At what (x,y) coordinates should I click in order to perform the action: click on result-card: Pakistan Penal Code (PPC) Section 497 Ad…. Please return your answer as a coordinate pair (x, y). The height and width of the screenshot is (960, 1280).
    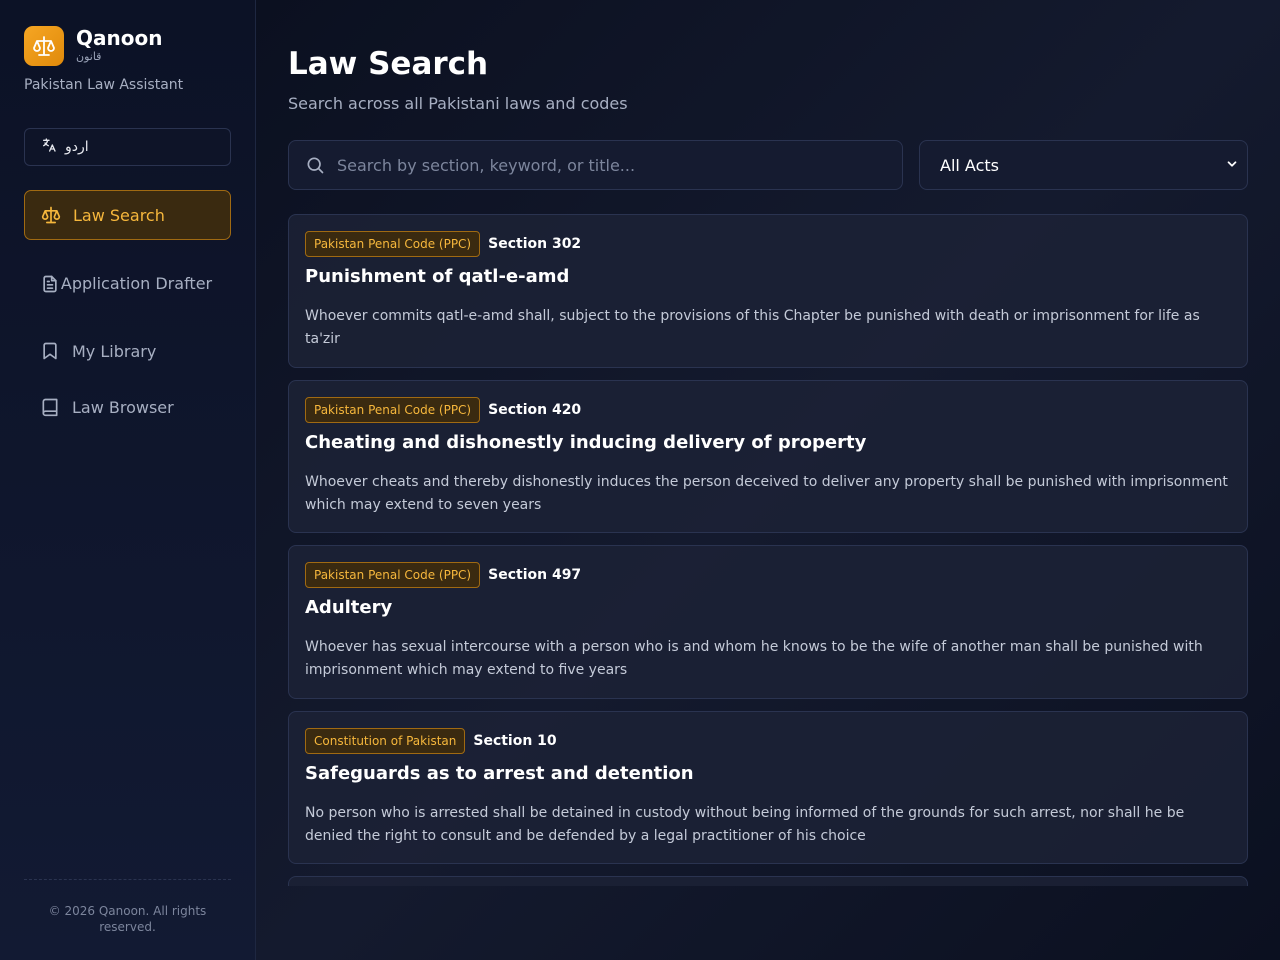
    Looking at the image, I should click on (768, 622).